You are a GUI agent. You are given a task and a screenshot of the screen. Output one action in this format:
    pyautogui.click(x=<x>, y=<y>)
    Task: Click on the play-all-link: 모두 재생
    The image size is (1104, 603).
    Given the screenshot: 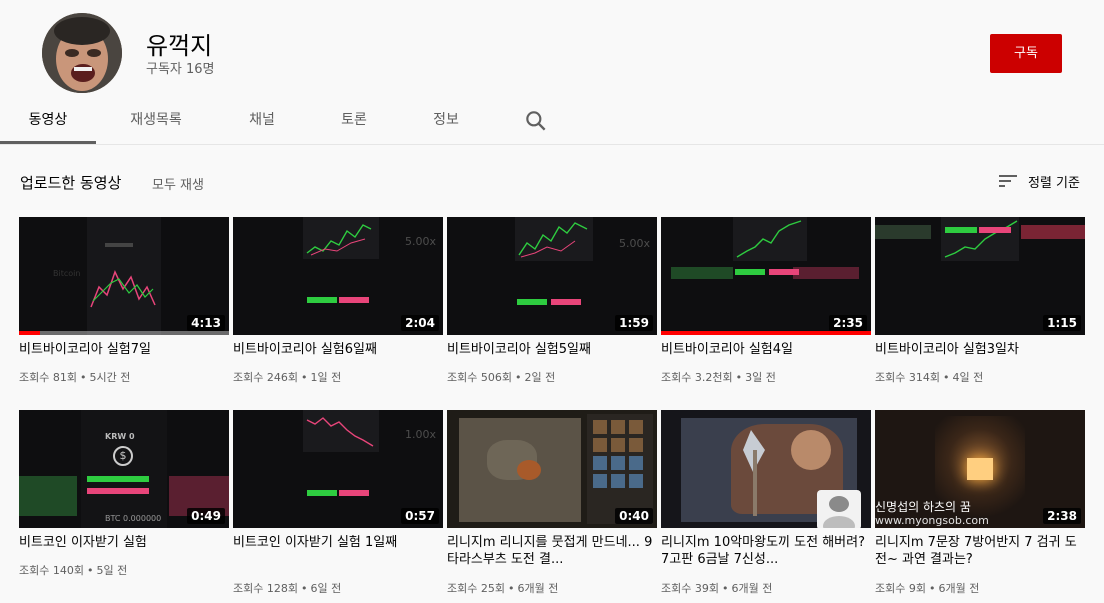 What is the action you would take?
    pyautogui.click(x=178, y=183)
    